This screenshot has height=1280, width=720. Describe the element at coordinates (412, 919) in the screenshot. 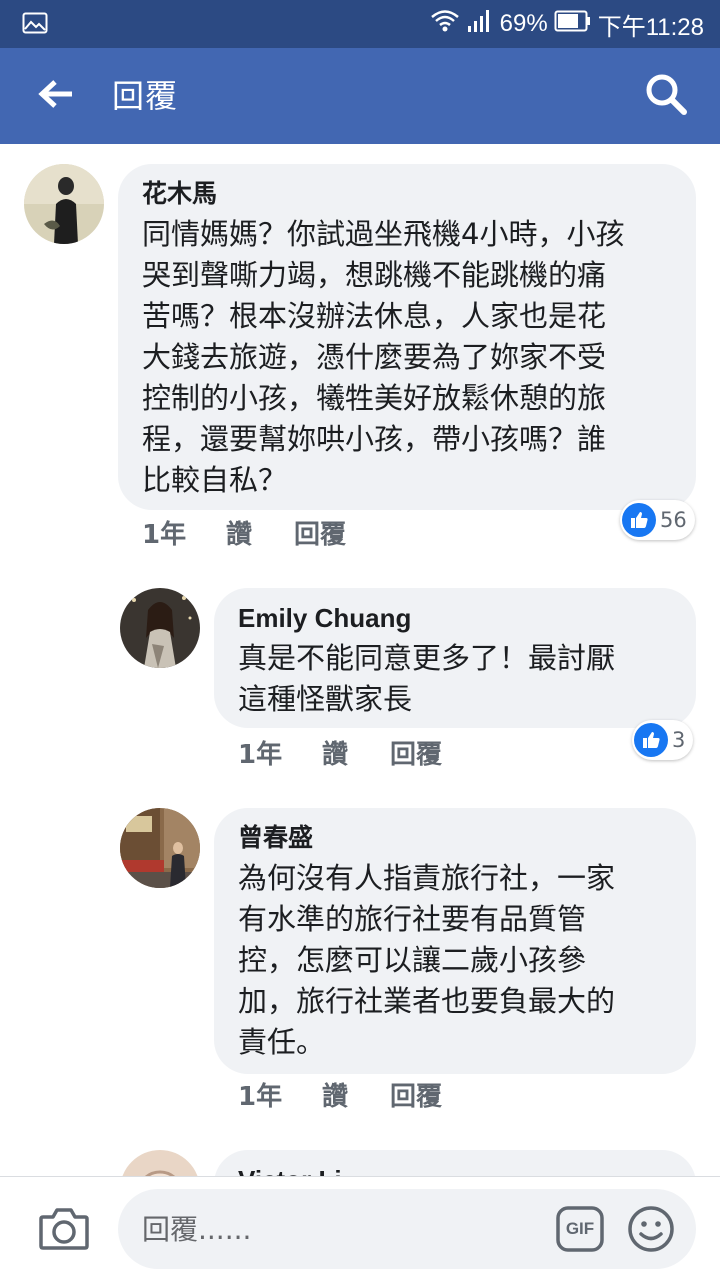

I see `comment-text-line: 有水準的旅行社要有品質管` at that location.